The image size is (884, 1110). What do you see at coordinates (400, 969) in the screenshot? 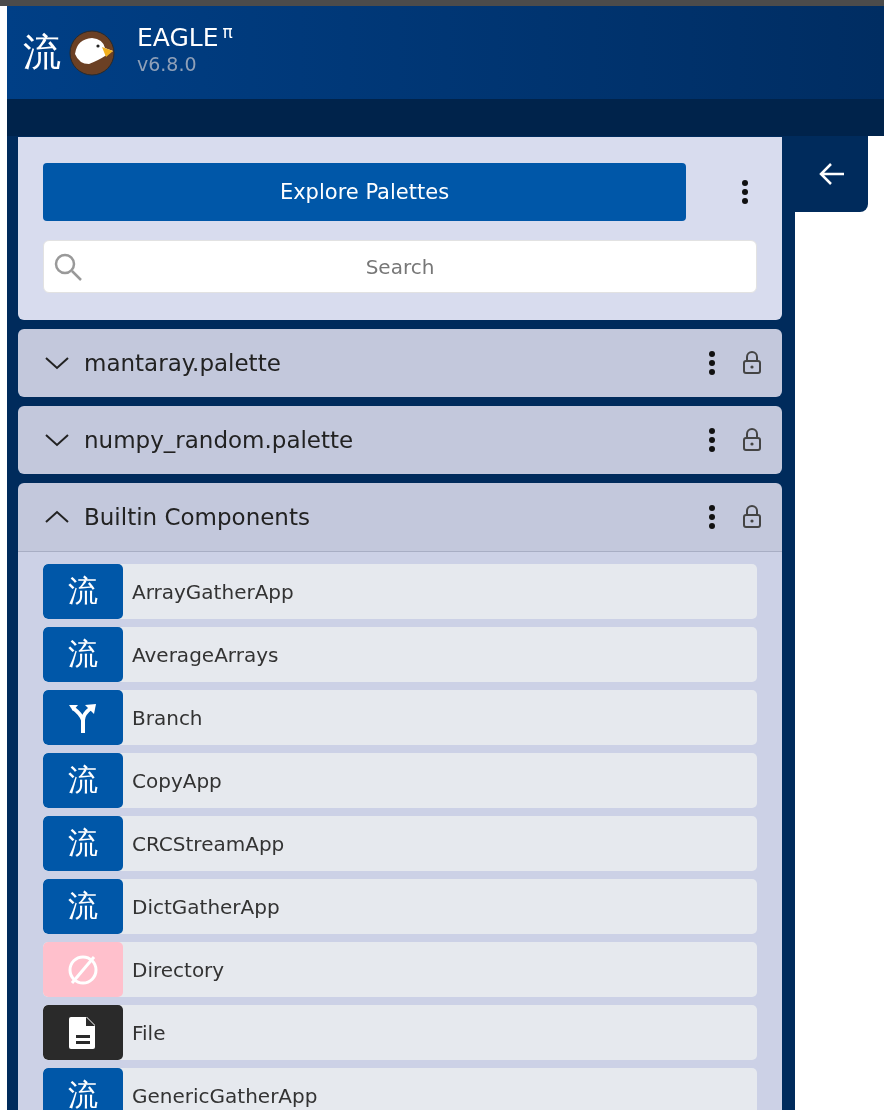
I see `component-item: Directory` at bounding box center [400, 969].